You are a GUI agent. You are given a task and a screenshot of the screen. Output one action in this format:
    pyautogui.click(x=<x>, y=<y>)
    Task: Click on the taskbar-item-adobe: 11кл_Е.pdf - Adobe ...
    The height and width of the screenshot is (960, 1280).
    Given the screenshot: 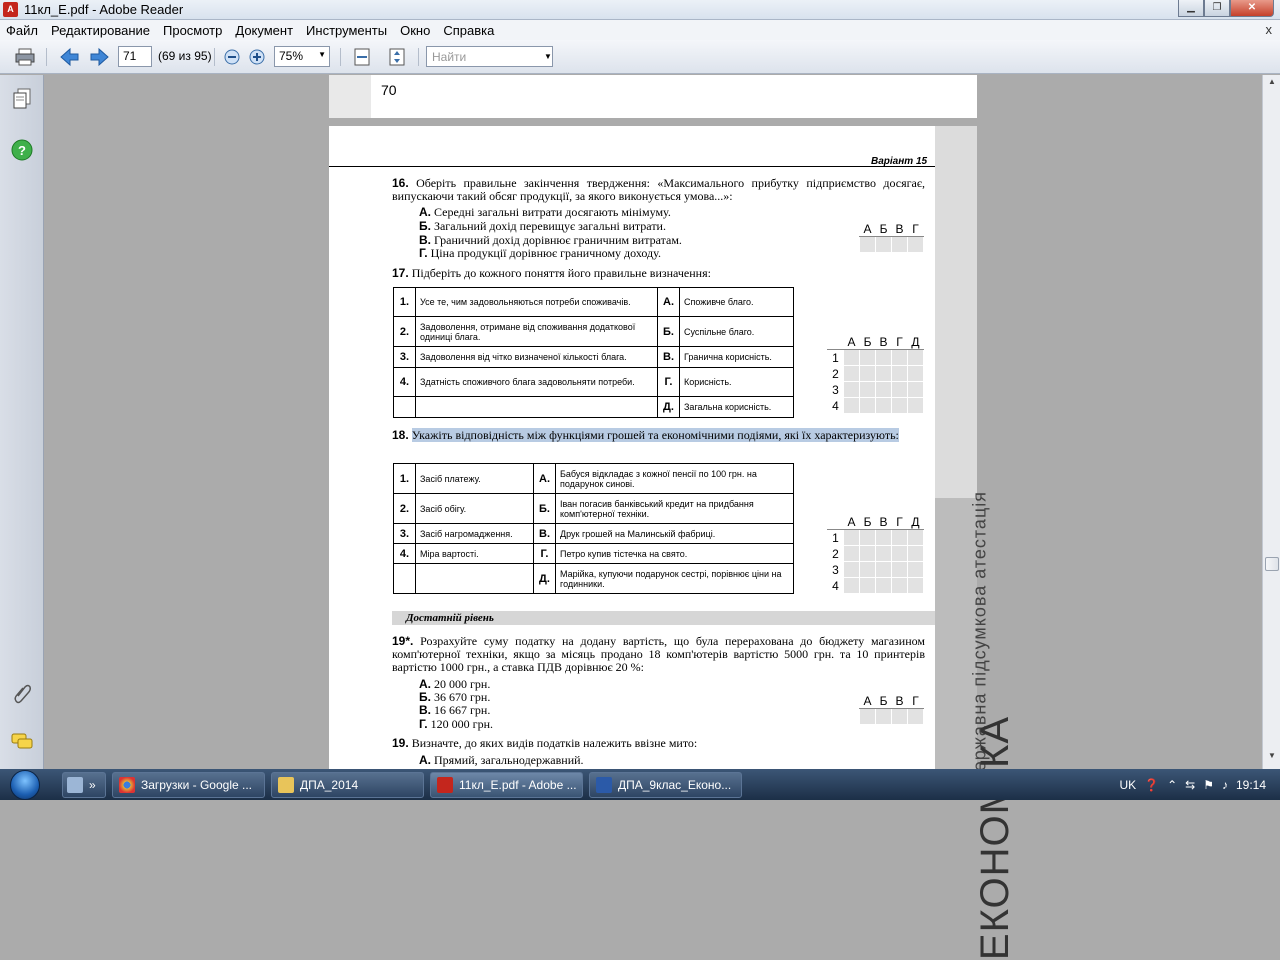 What is the action you would take?
    pyautogui.click(x=506, y=785)
    